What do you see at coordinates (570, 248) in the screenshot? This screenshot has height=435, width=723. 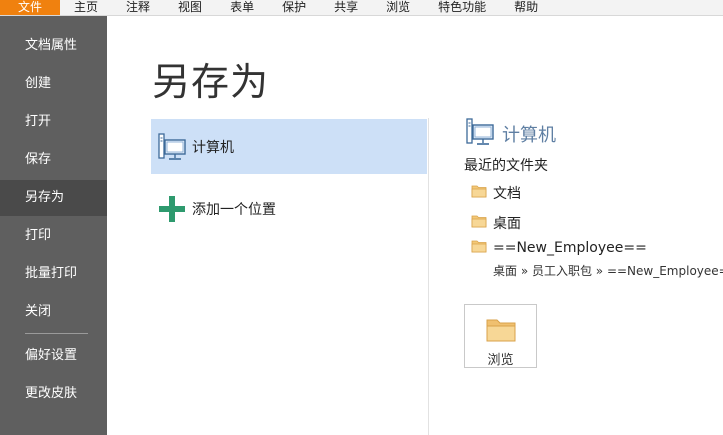 I see `recent-folder-label: ==New_Employee==` at bounding box center [570, 248].